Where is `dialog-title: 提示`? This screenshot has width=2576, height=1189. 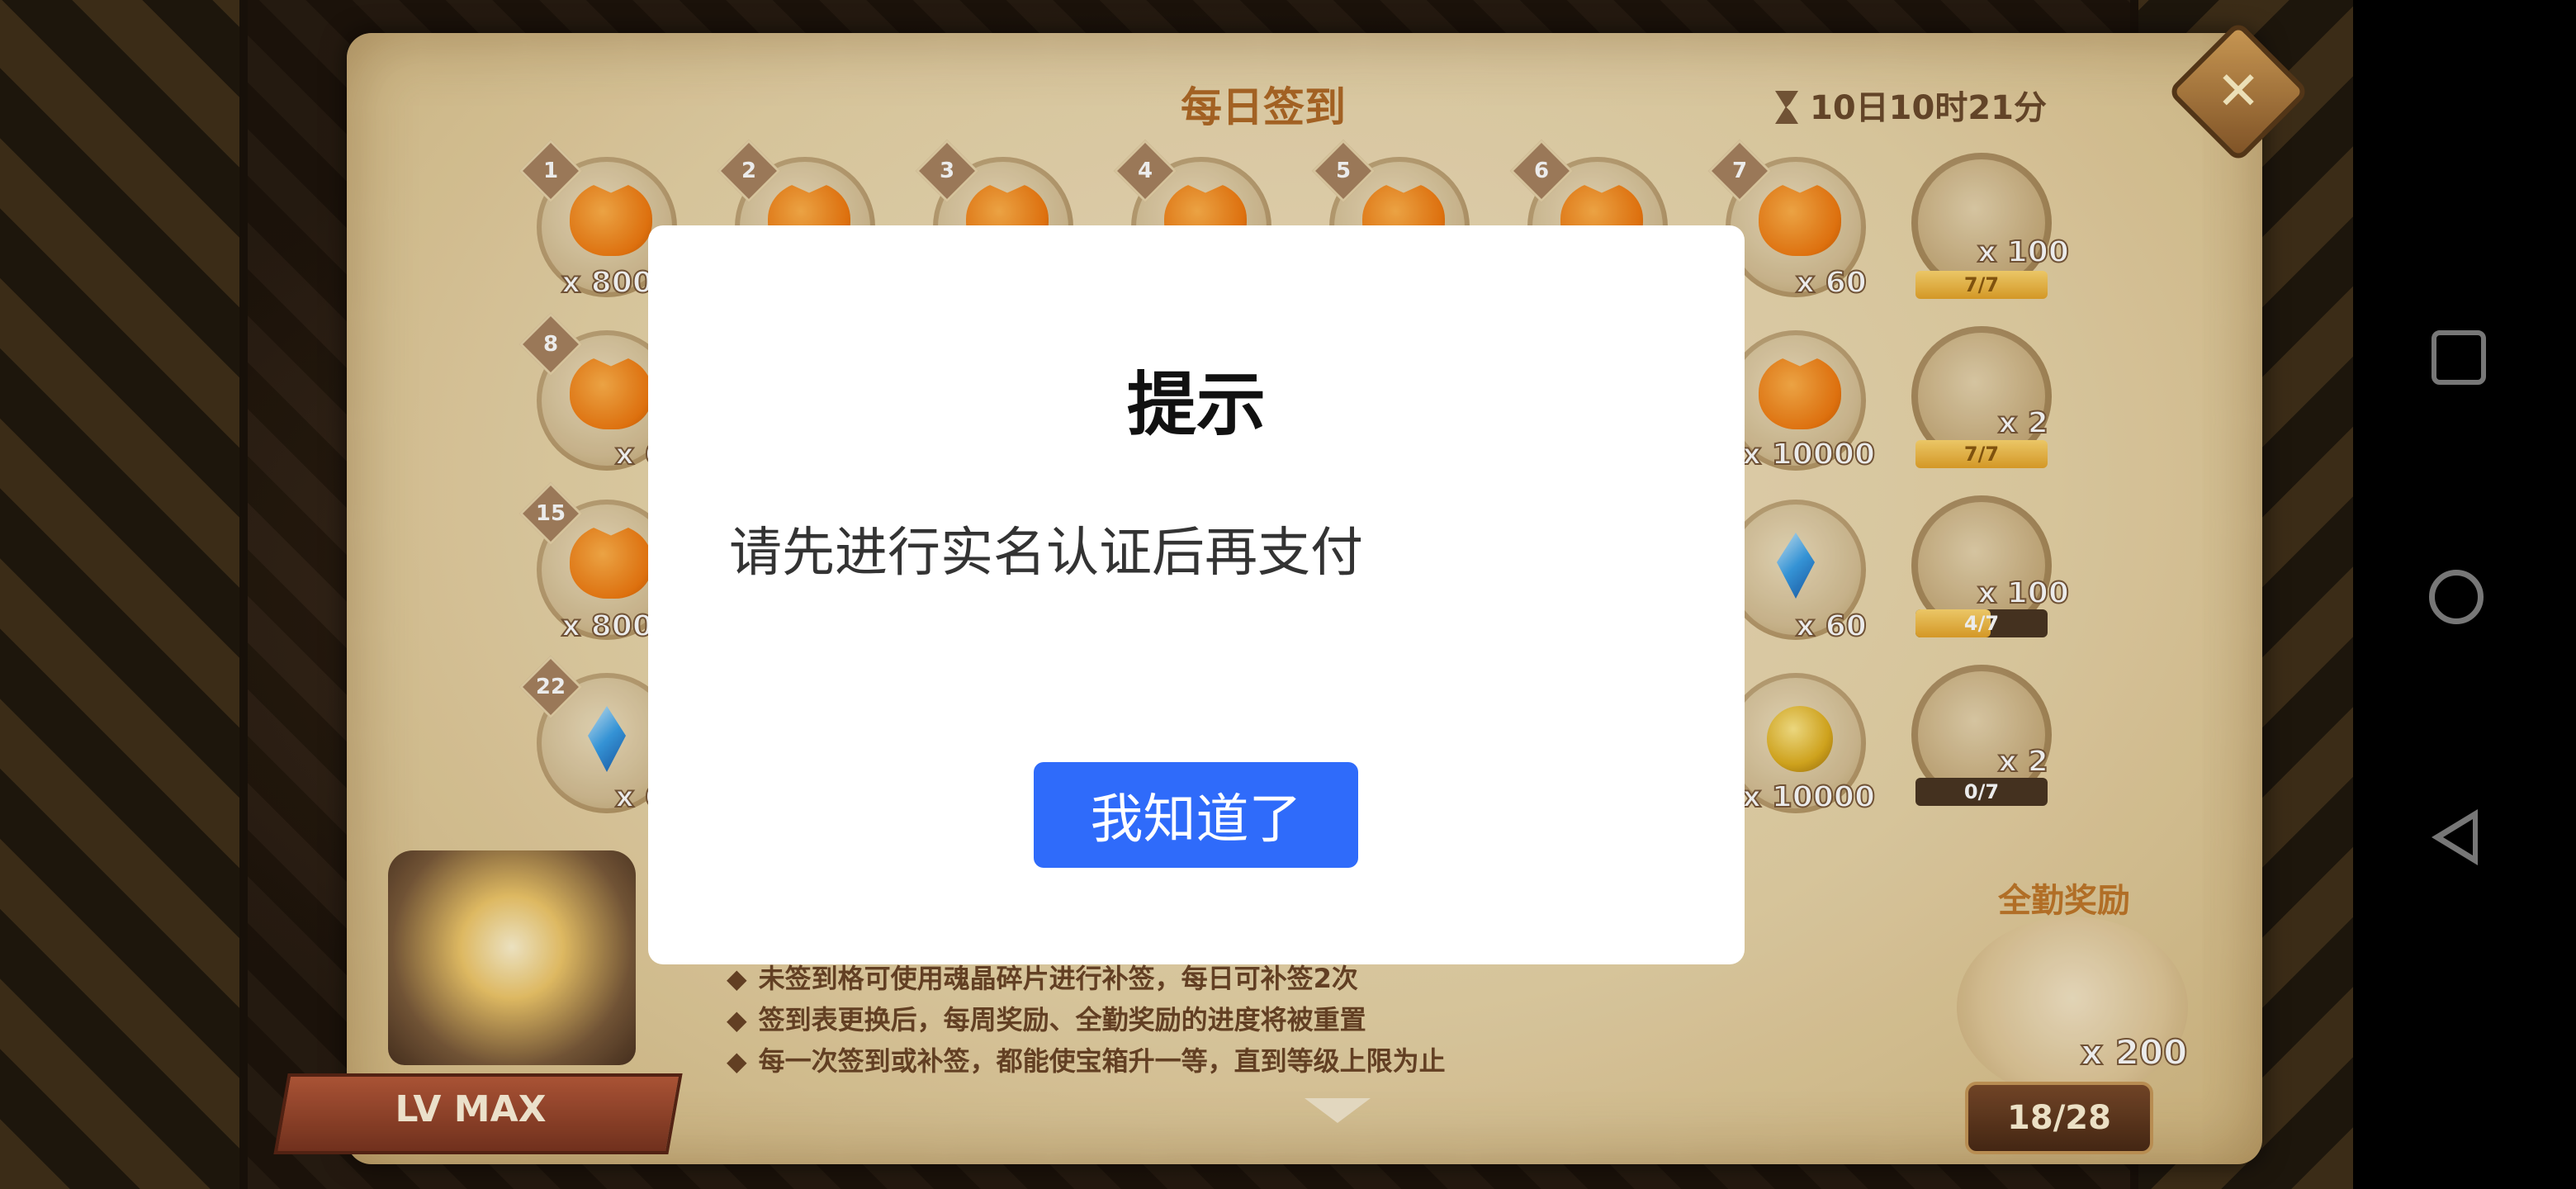 dialog-title: 提示 is located at coordinates (1196, 404).